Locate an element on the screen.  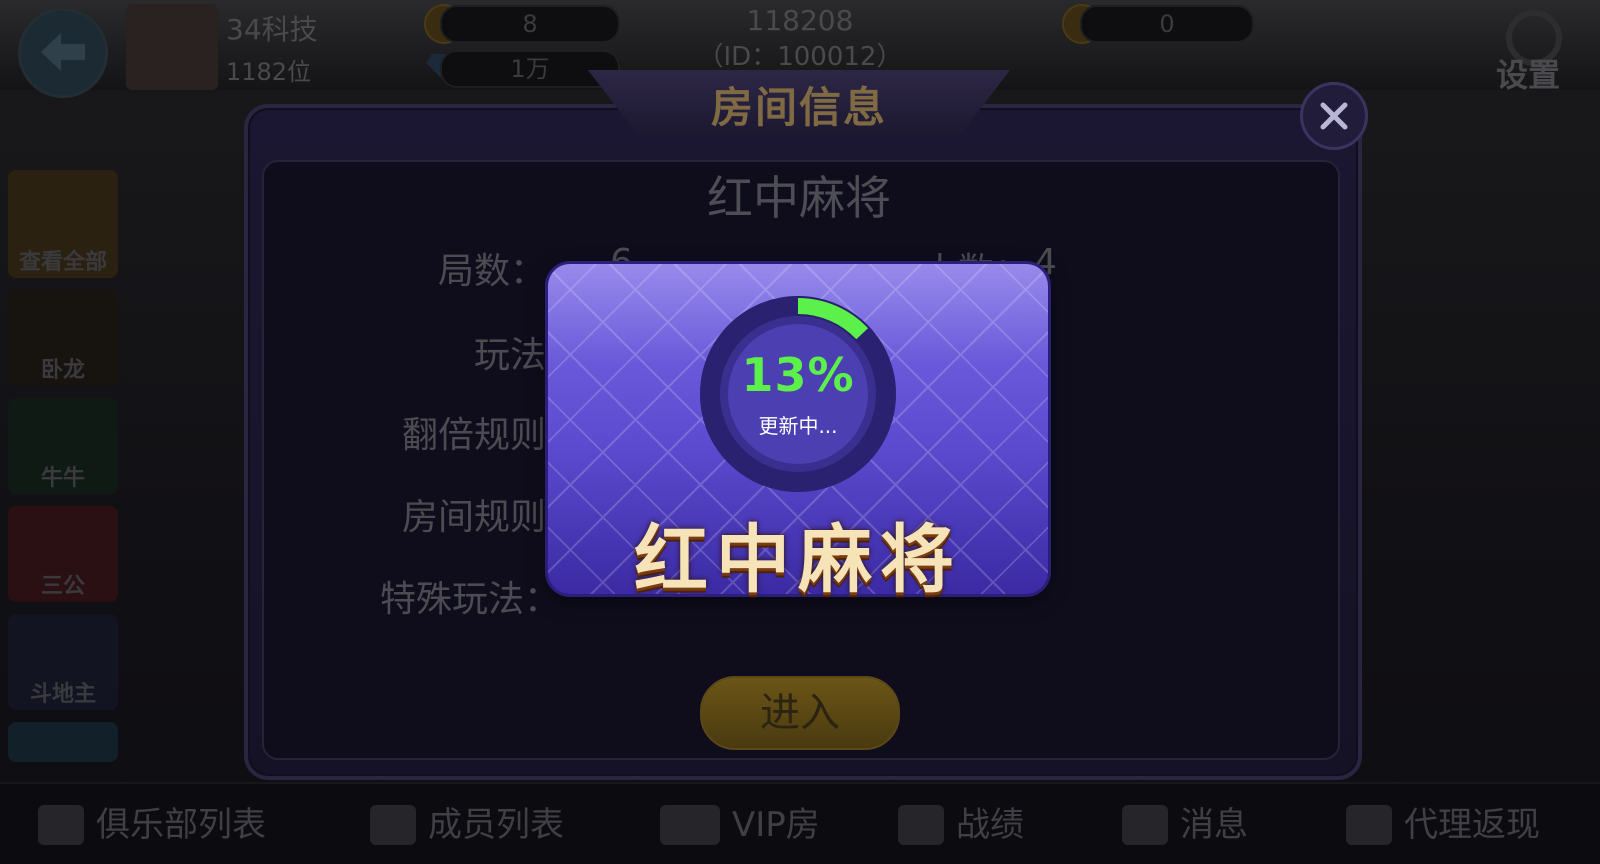
nav-club-list: 俱乐部列表 is located at coordinates (152, 825).